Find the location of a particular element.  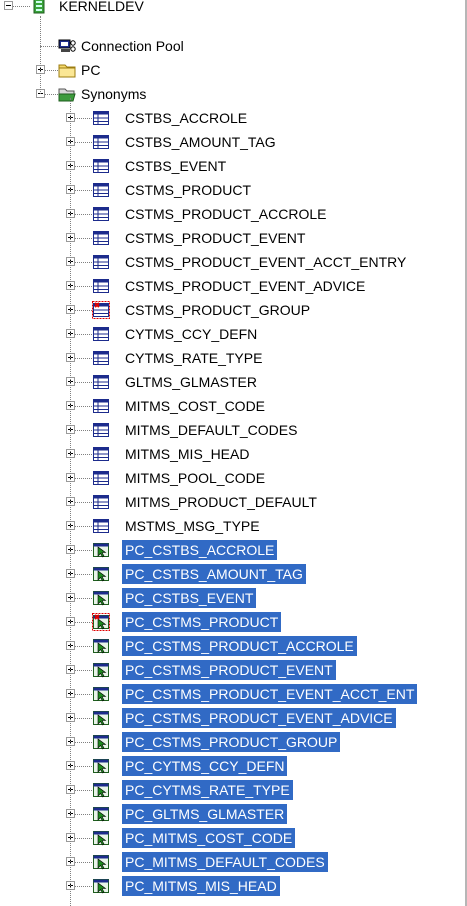

tree-item-label: MITMS_POOL_CODE is located at coordinates (195, 478).